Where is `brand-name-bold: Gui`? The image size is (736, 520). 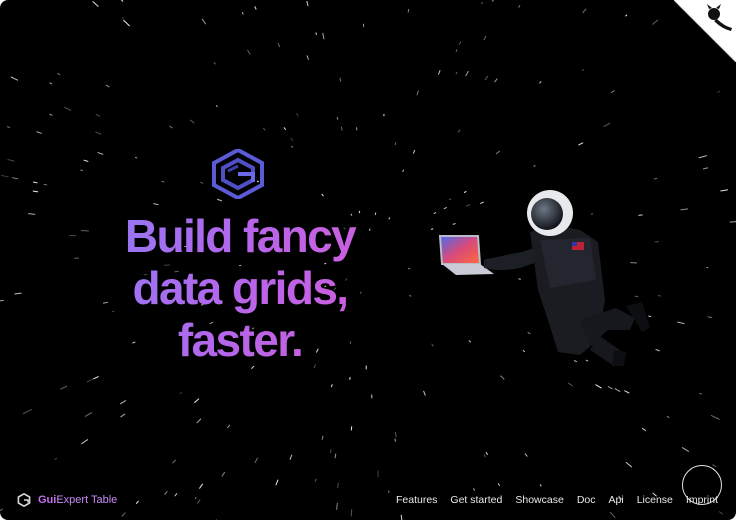
brand-name-bold: Gui is located at coordinates (47, 500).